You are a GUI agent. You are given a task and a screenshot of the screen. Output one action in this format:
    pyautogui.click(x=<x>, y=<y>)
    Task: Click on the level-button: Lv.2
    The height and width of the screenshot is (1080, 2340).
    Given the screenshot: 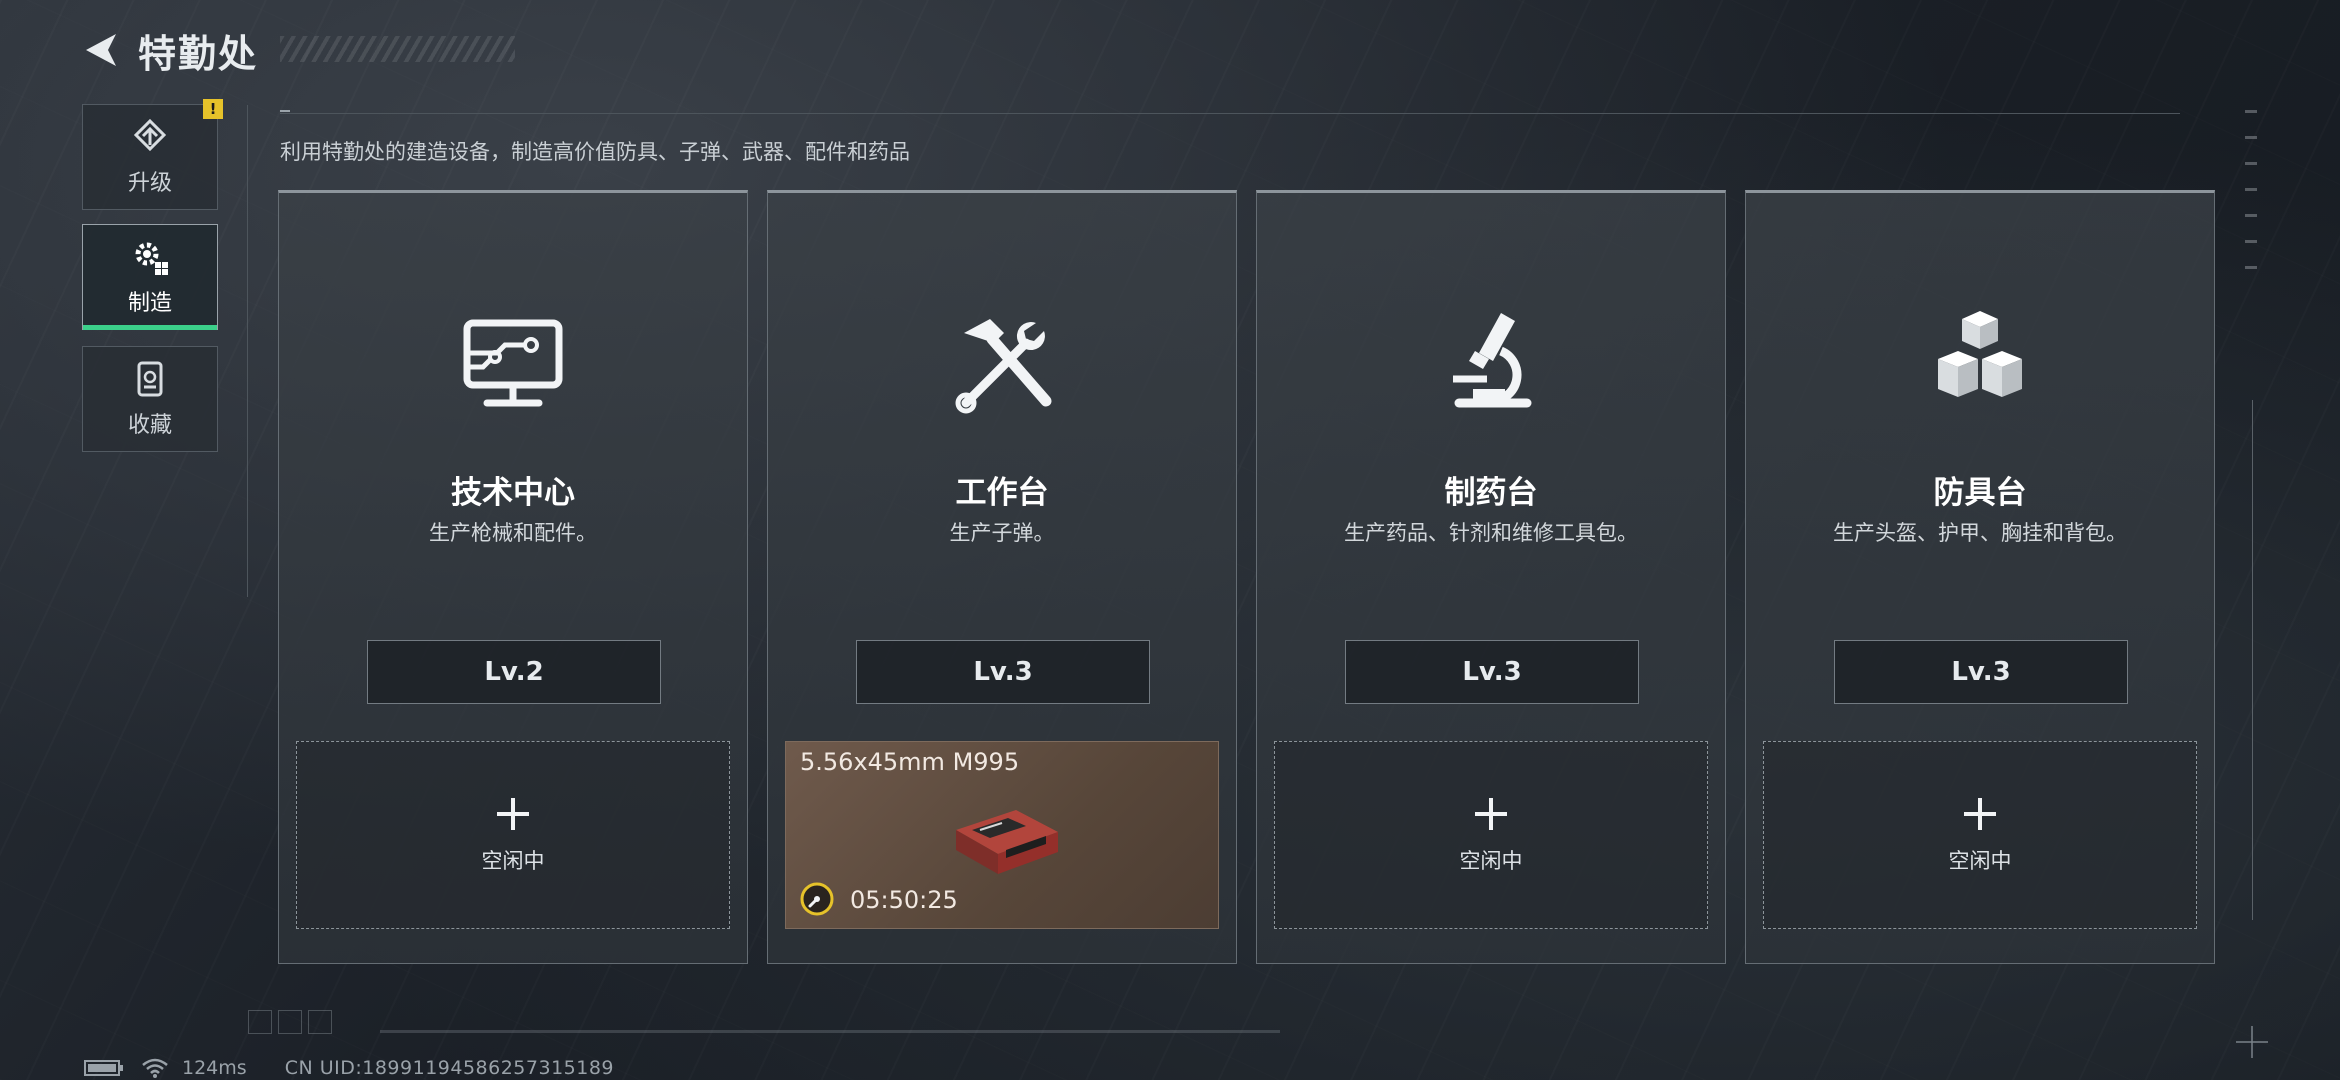 What is the action you would take?
    pyautogui.click(x=514, y=672)
    